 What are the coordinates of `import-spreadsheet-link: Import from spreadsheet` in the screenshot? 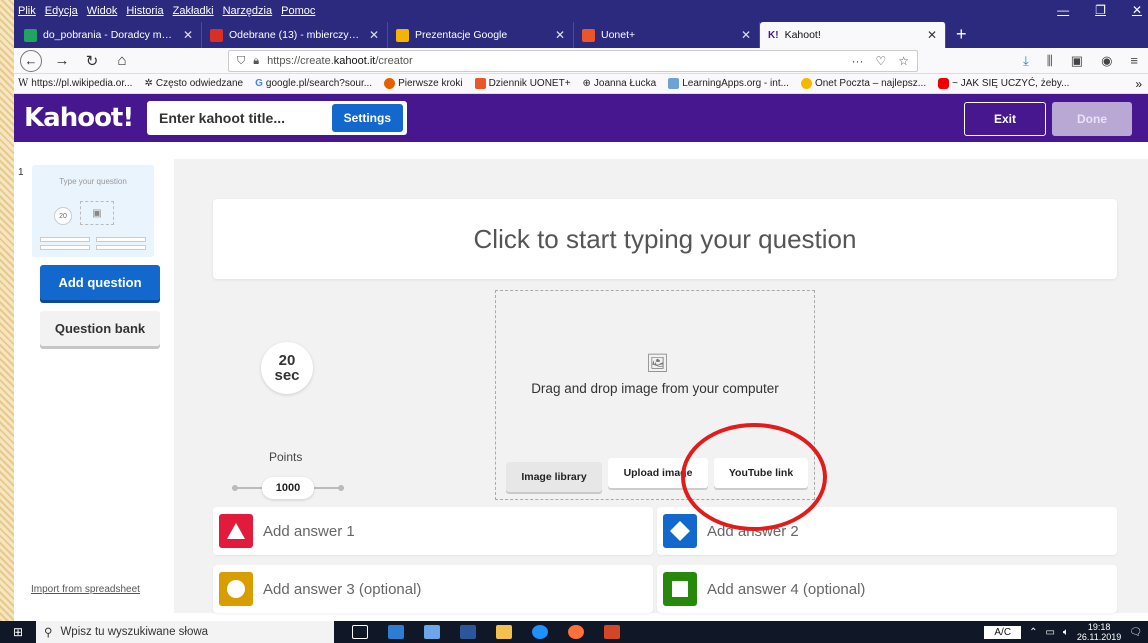 It's located at (85, 589).